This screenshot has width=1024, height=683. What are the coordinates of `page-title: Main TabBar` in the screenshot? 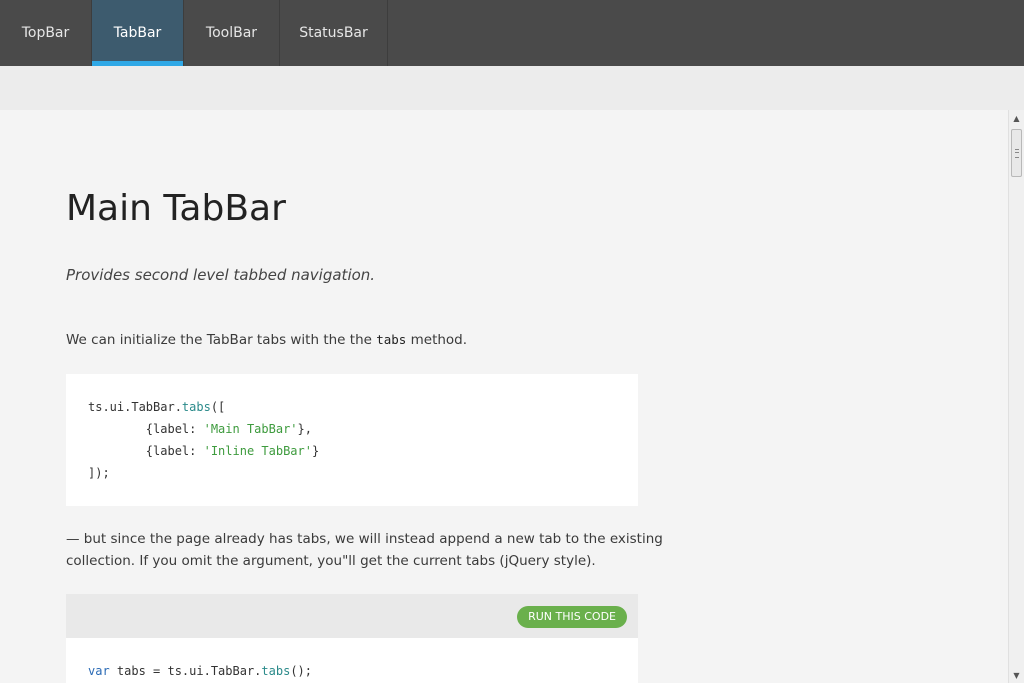 It's located at (176, 208).